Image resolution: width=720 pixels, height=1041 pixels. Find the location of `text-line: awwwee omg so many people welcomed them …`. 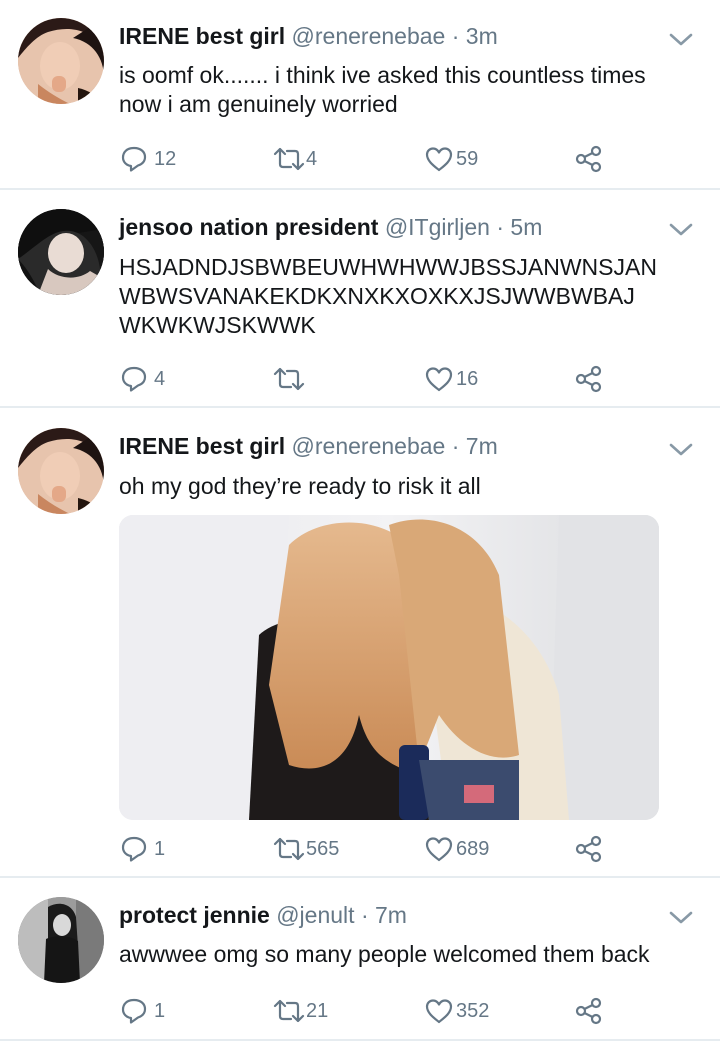

text-line: awwwee omg so many people welcomed them … is located at coordinates (384, 954).